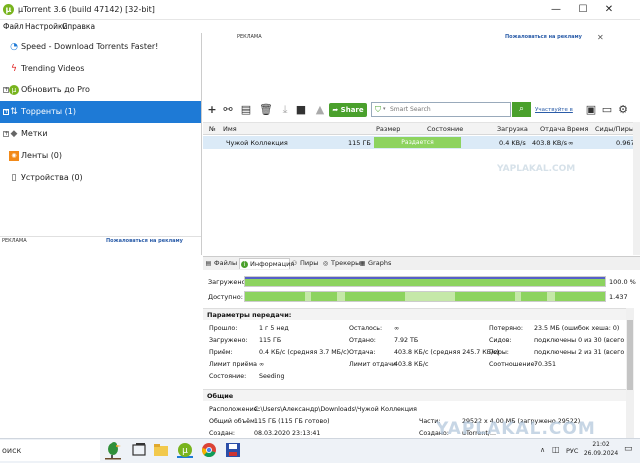 This screenshot has height=463, width=640. I want to click on col-eta: Время, so click(577, 129).